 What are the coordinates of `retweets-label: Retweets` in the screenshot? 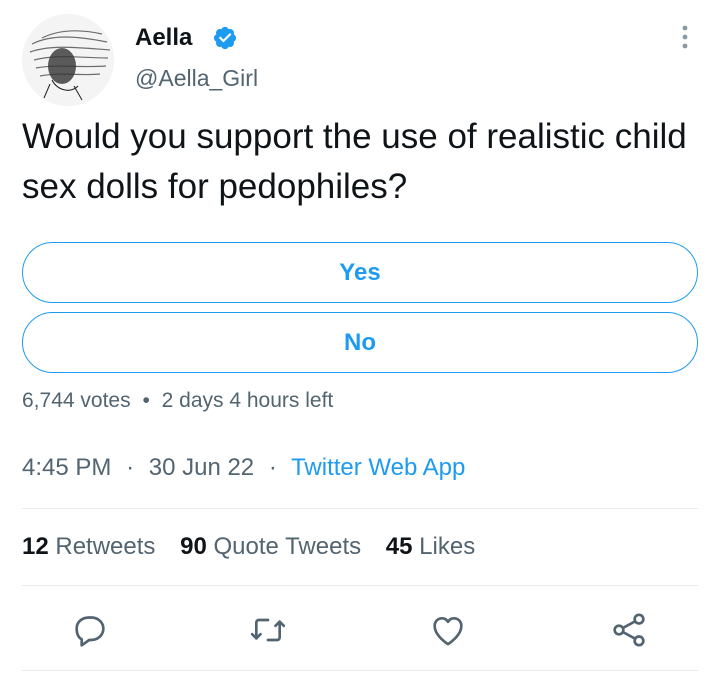 It's located at (105, 546).